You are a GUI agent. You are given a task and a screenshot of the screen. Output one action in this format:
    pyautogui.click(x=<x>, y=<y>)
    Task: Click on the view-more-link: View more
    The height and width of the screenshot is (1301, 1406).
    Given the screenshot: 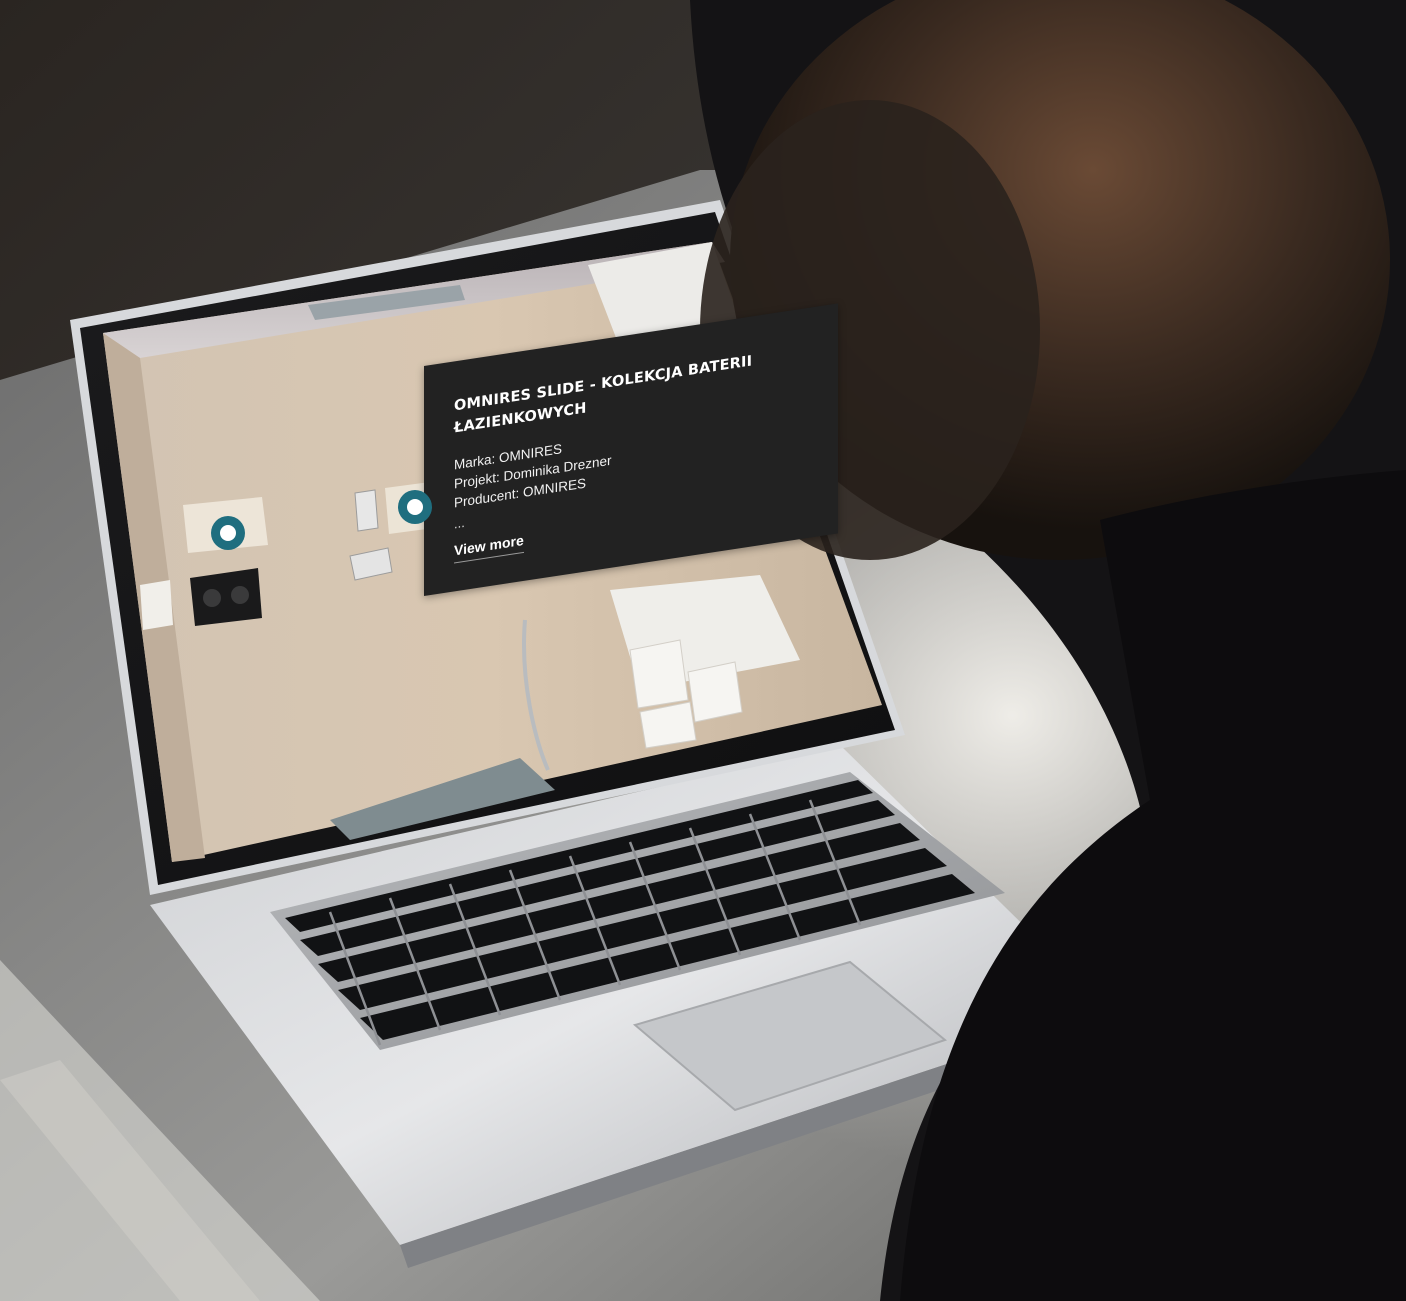 What is the action you would take?
    pyautogui.click(x=489, y=547)
    